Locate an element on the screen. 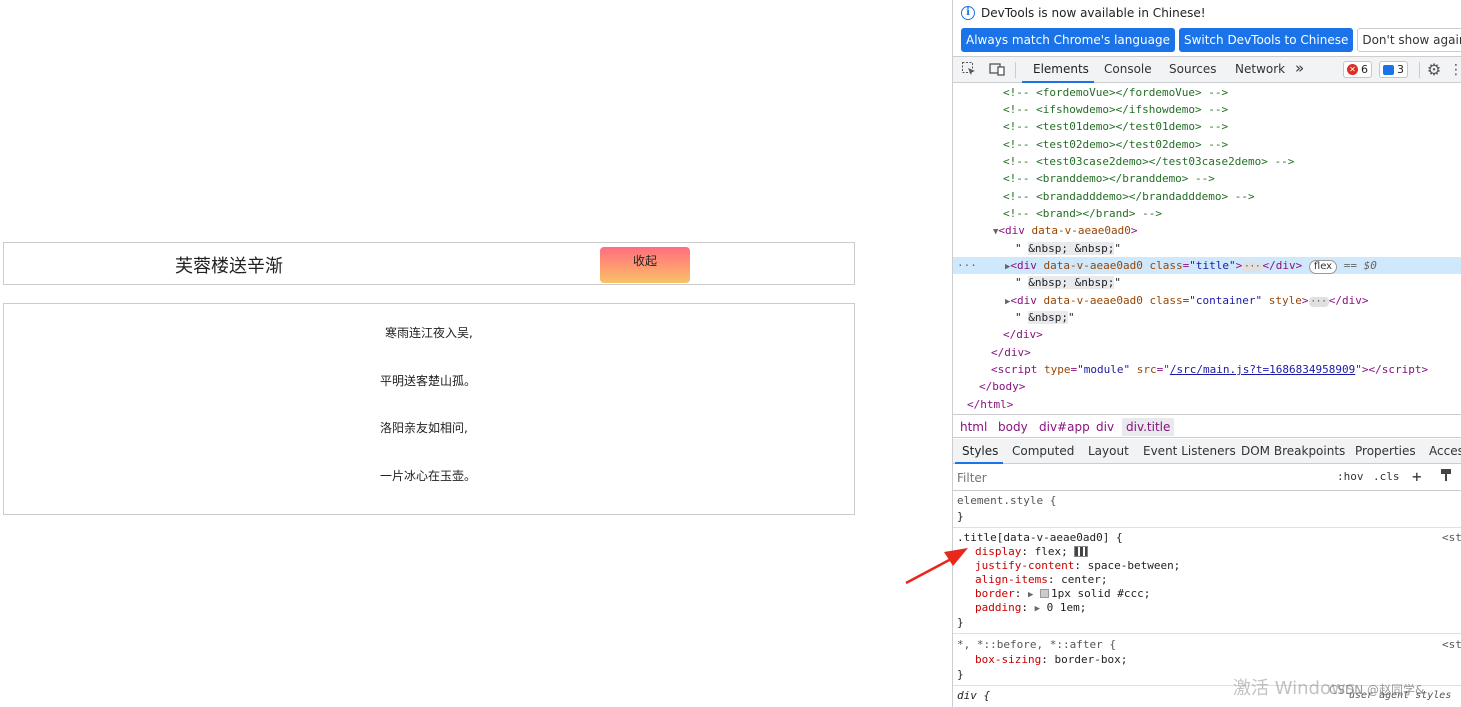 This screenshot has width=1461, height=707. subtab-layout: Layout is located at coordinates (1108, 451).